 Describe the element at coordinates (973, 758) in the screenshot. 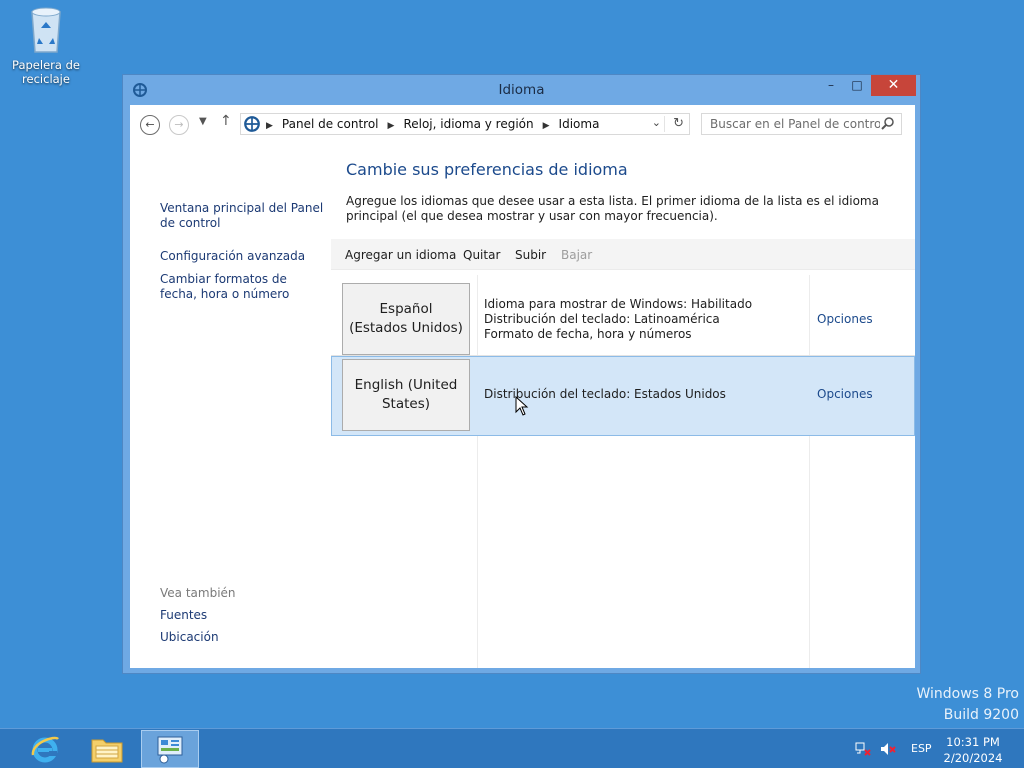

I see `clock-date: 2/20/2024` at that location.